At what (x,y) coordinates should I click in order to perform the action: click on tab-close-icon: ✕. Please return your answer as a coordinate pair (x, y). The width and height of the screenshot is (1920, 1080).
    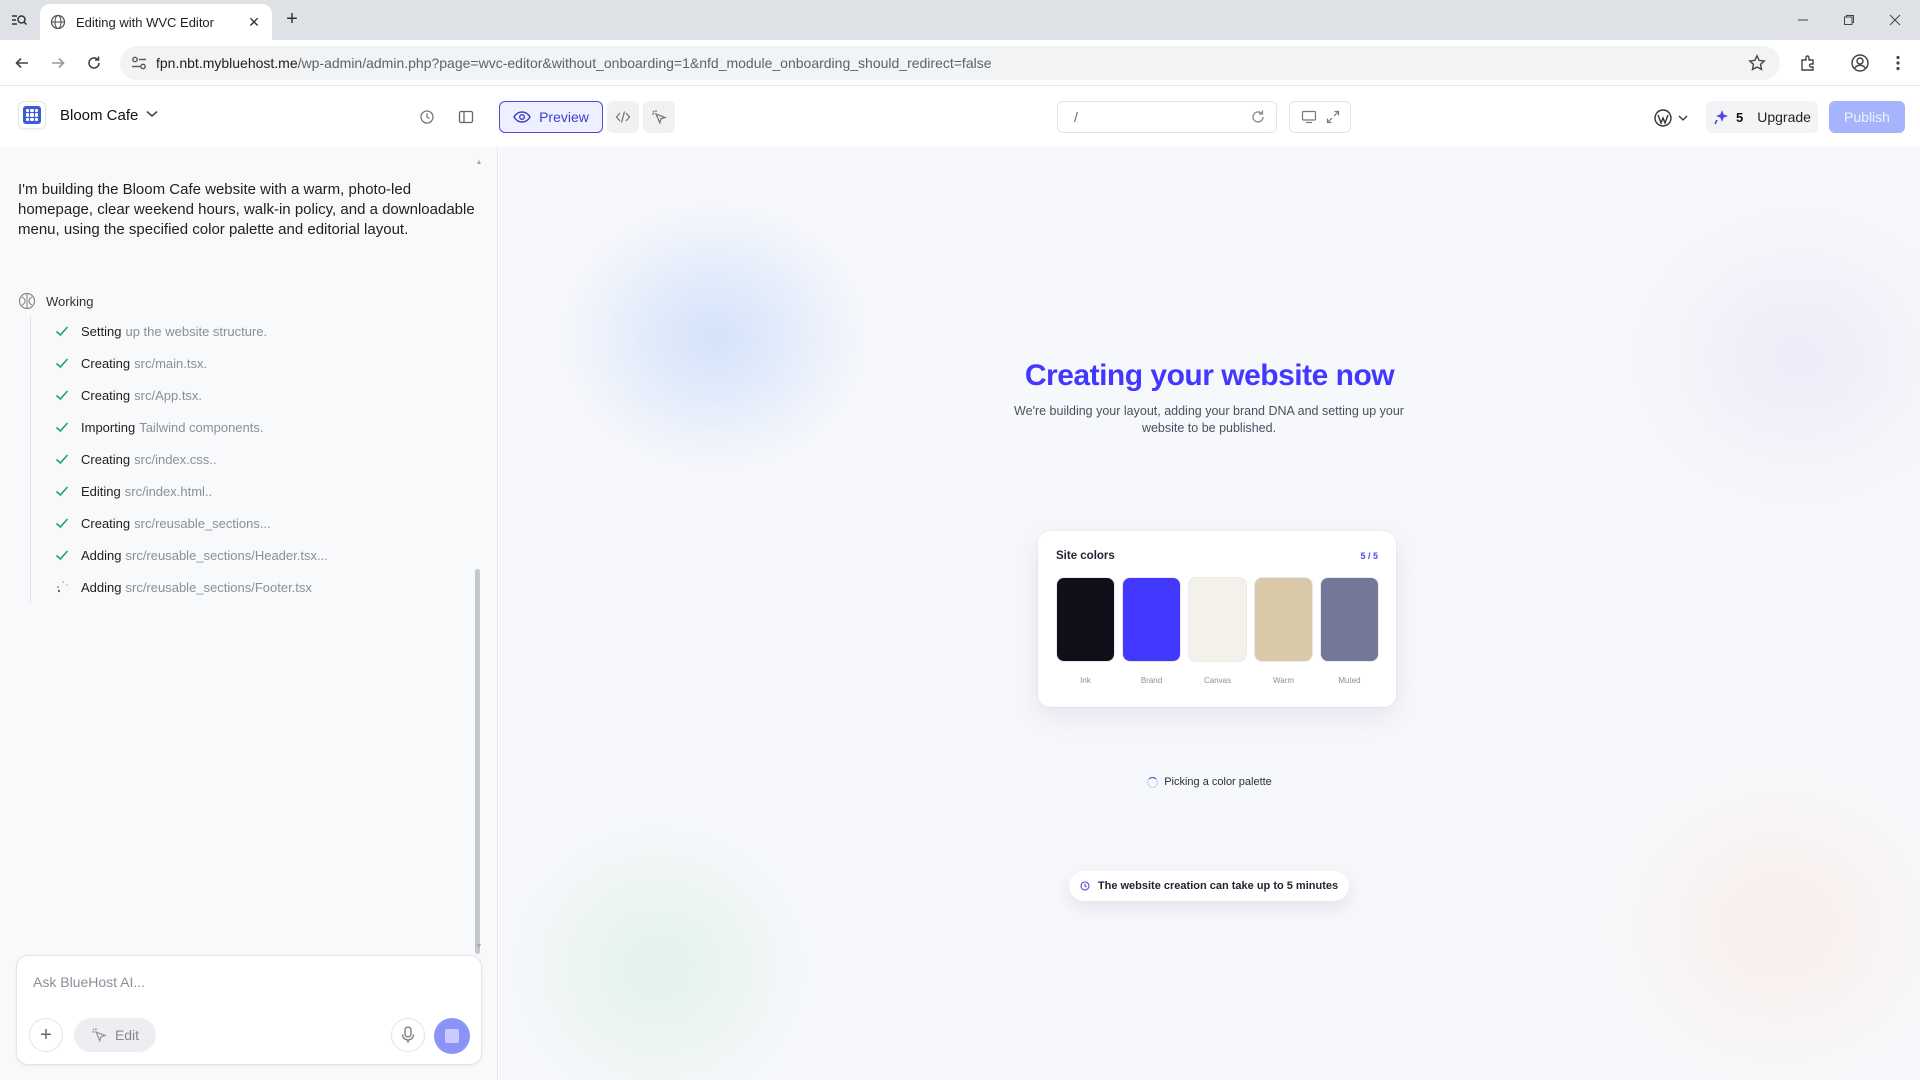
    Looking at the image, I should click on (254, 22).